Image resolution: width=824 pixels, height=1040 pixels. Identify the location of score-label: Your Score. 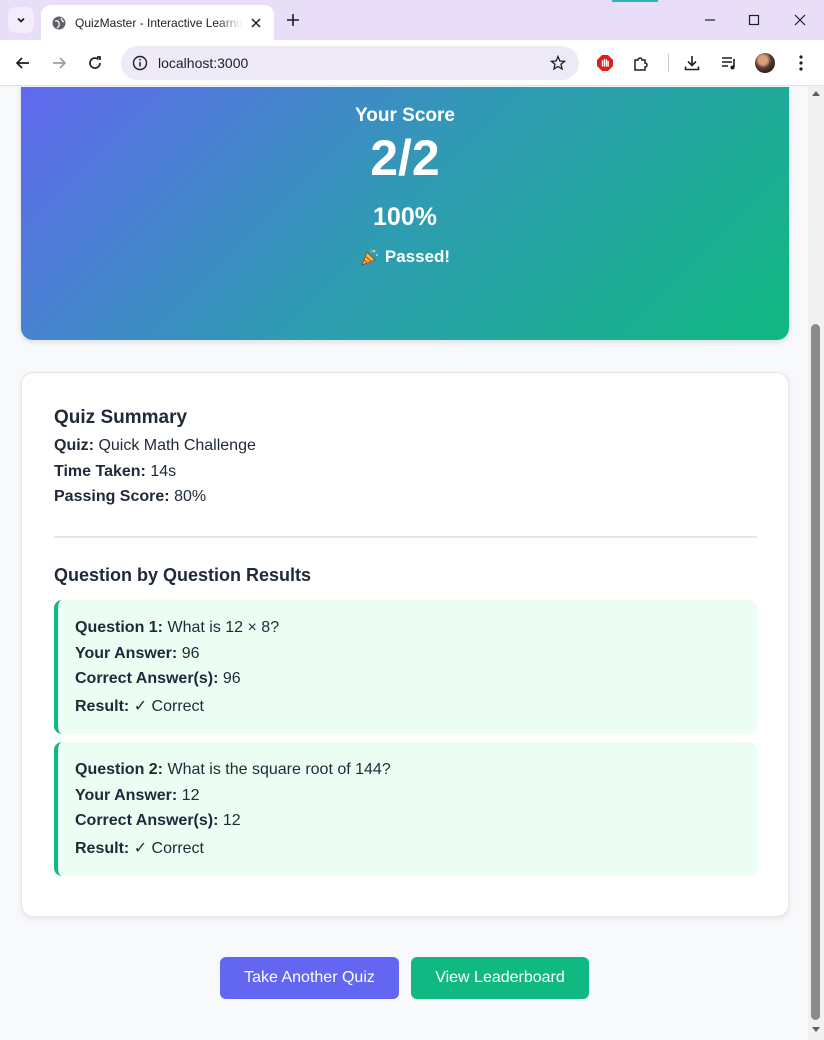
(405, 115).